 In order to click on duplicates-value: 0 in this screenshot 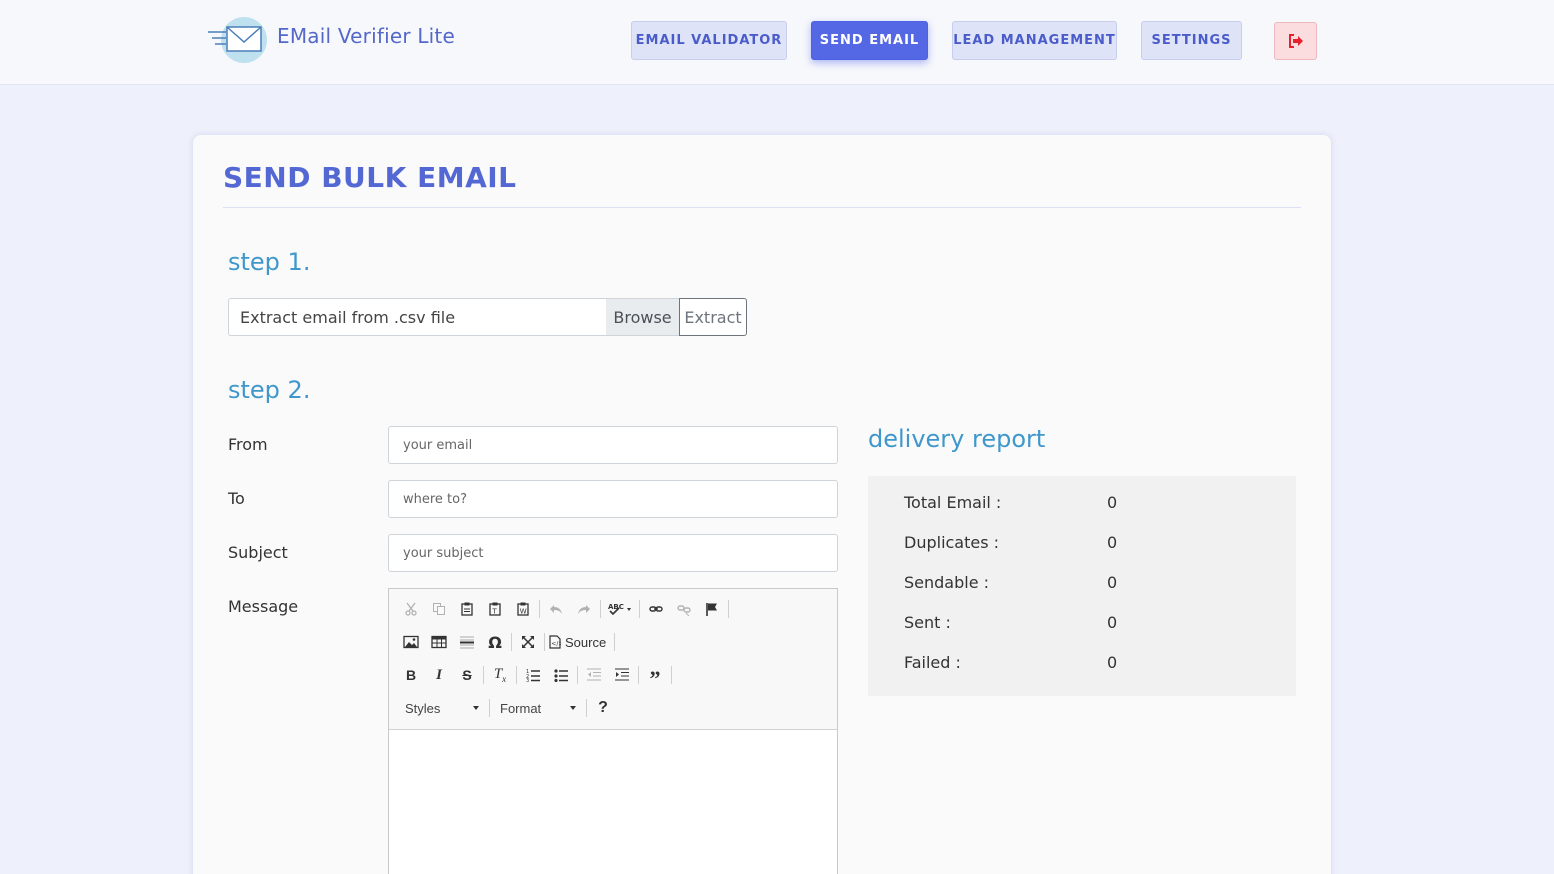, I will do `click(1112, 542)`.